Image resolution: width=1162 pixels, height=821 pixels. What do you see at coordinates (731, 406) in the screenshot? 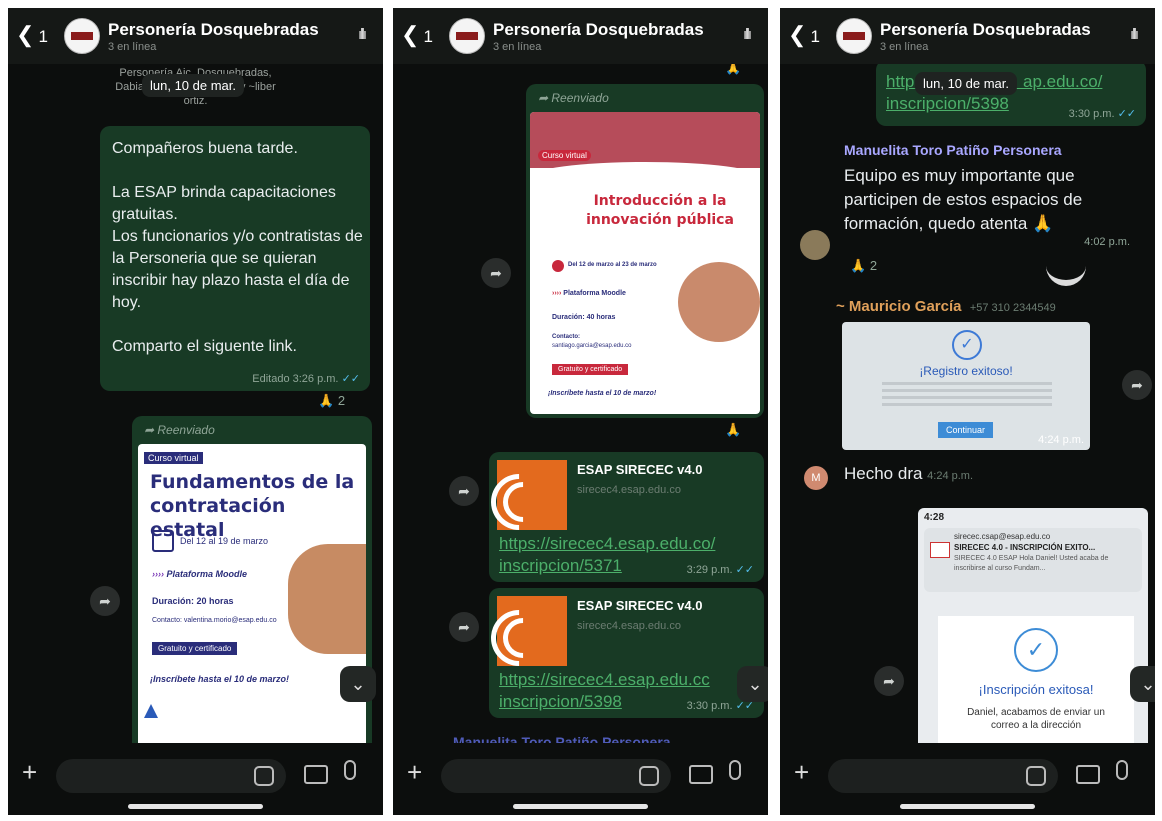
I see `image-time: 3:27 p.m.` at bounding box center [731, 406].